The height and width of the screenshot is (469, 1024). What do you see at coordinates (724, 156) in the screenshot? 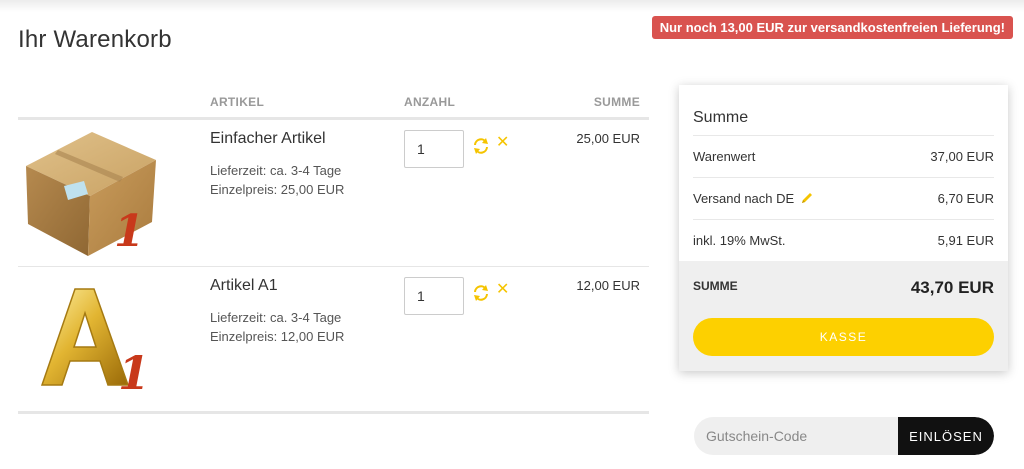
I see `subtotal-label: Warenwert` at bounding box center [724, 156].